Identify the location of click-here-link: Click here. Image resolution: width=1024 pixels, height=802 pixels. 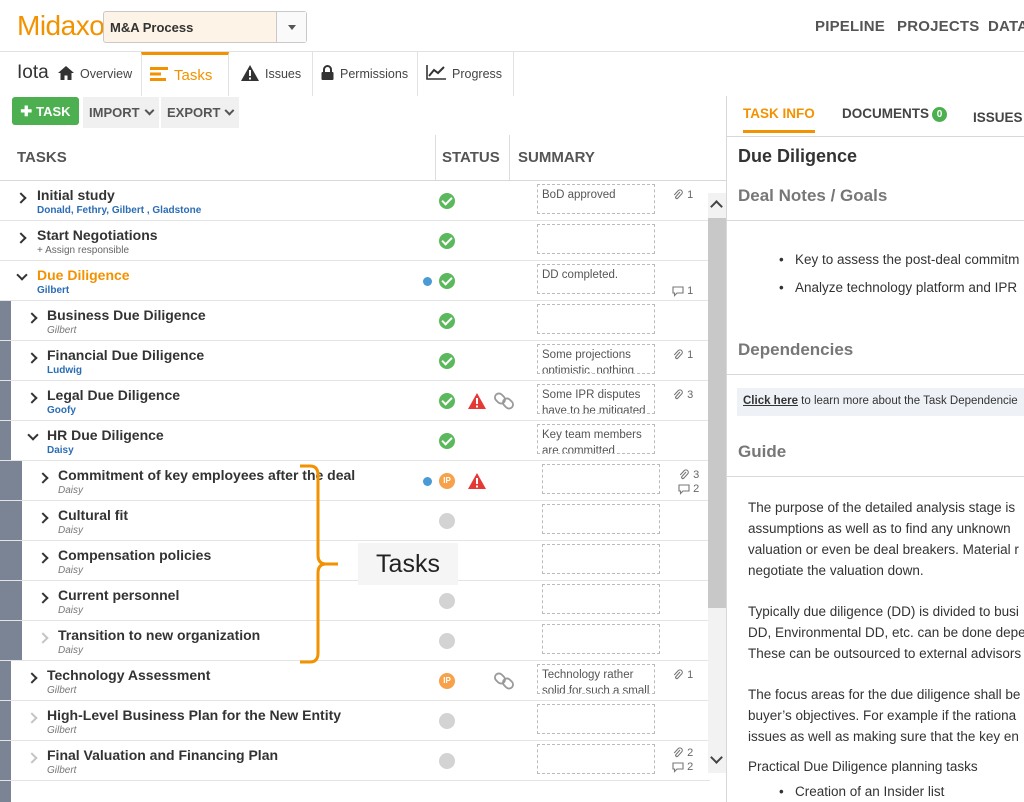
(770, 401).